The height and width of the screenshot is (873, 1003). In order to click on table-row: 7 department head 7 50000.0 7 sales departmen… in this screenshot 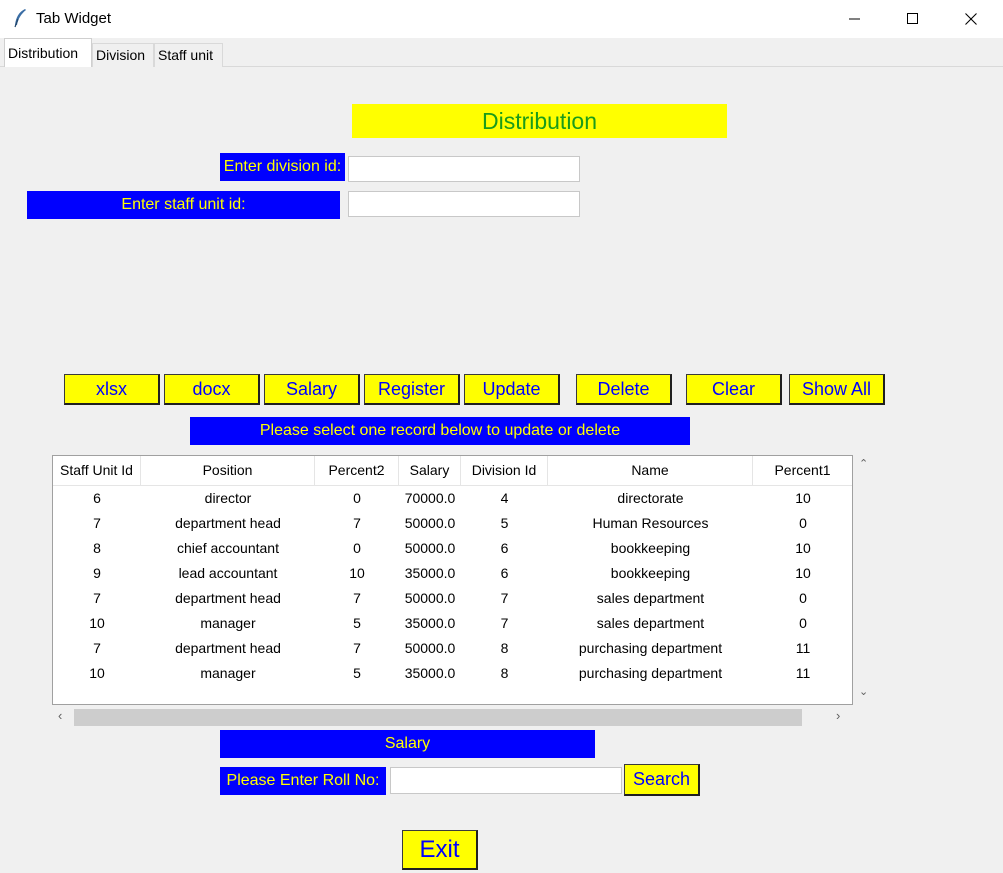, I will do `click(452, 598)`.